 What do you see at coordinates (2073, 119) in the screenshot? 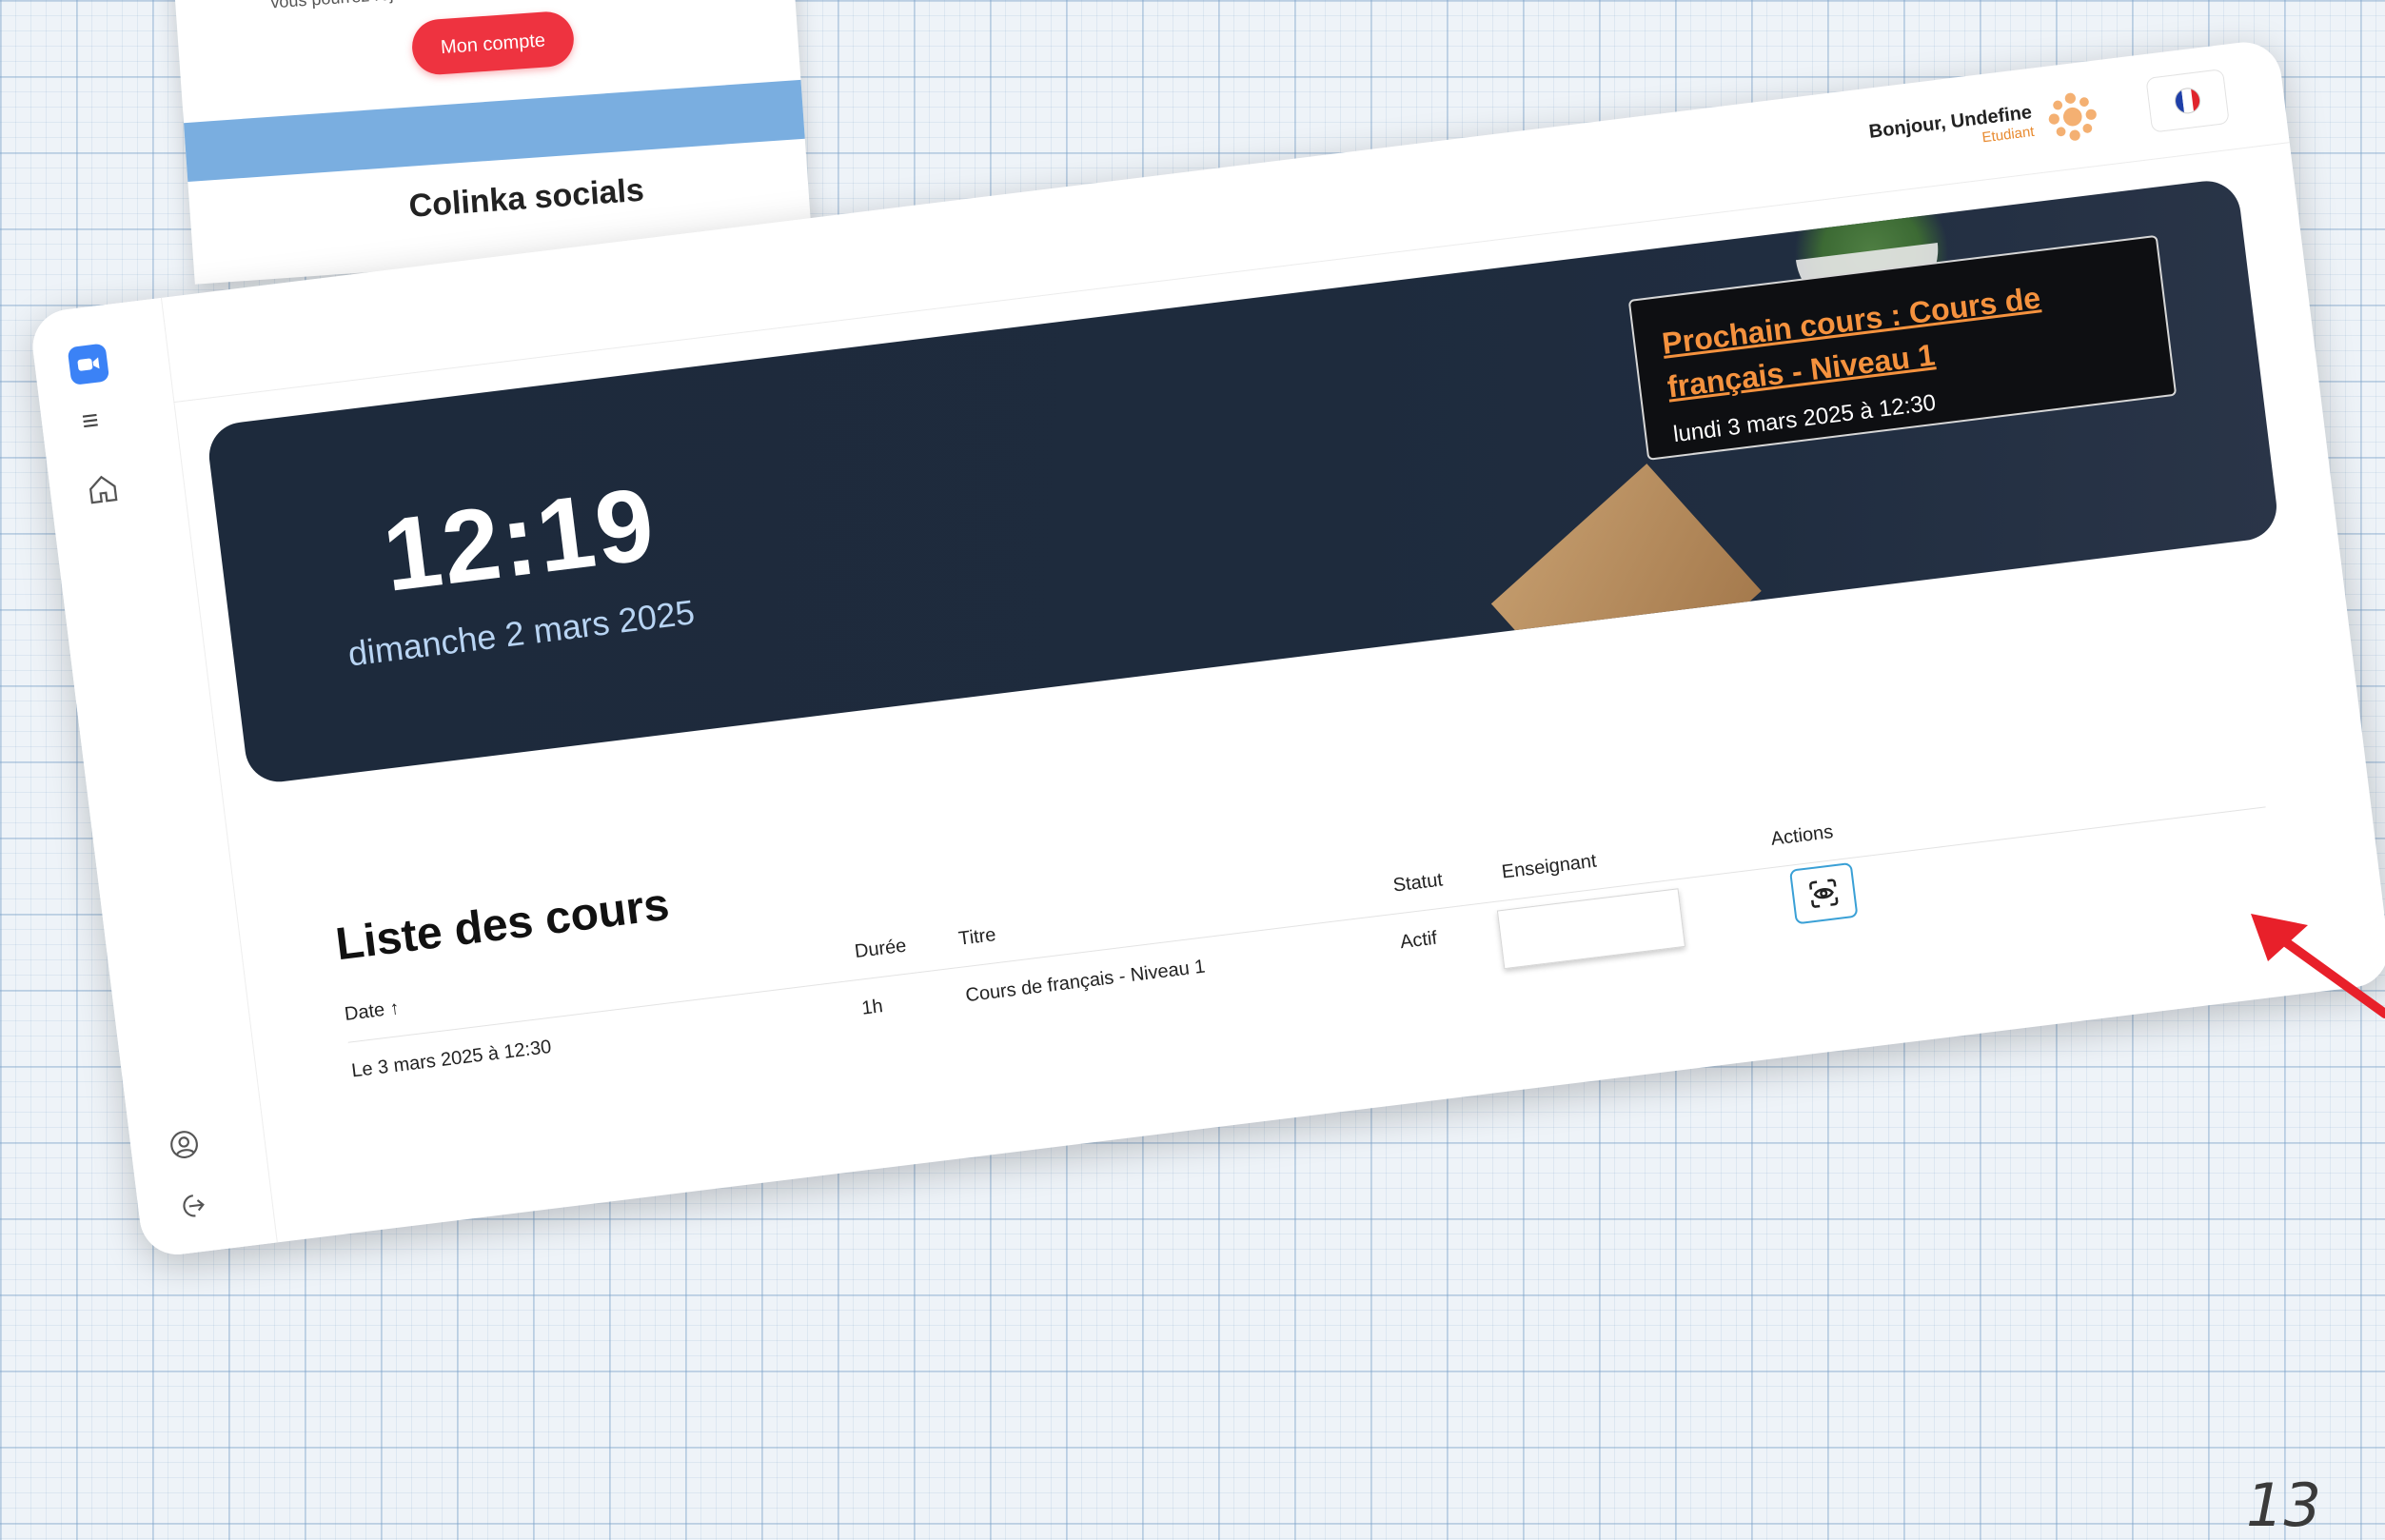
I see `avatar-icon` at bounding box center [2073, 119].